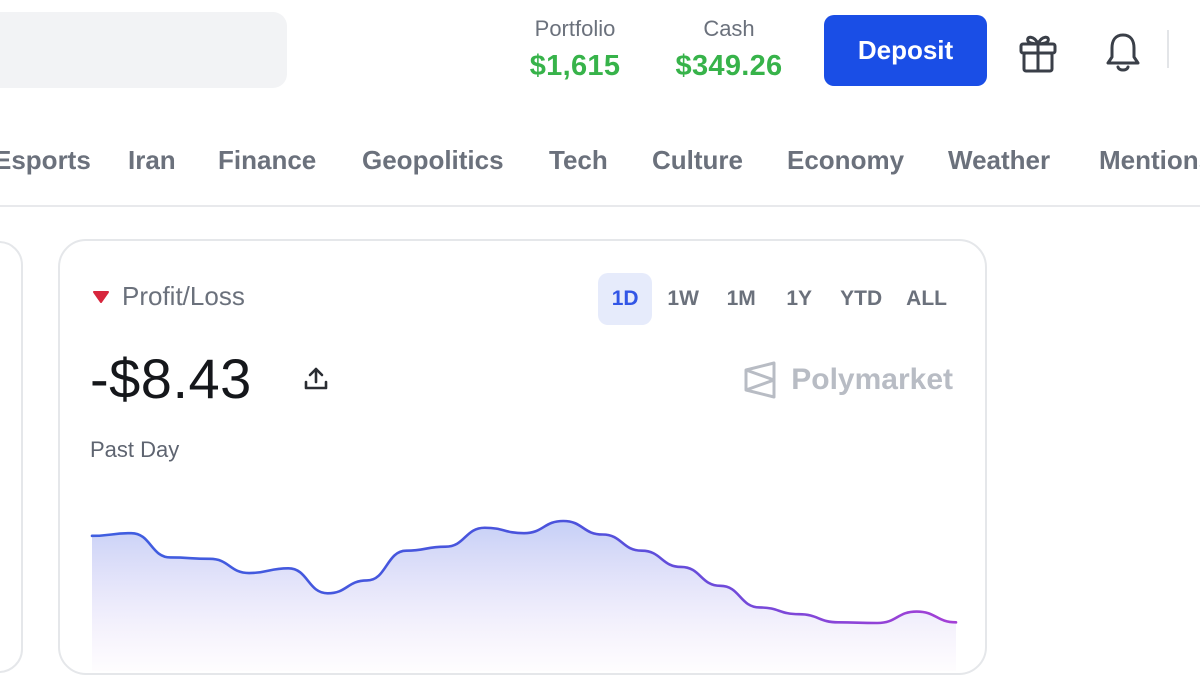 This screenshot has height=675, width=1200. Describe the element at coordinates (845, 160) in the screenshot. I see `category-economy: Economy` at that location.